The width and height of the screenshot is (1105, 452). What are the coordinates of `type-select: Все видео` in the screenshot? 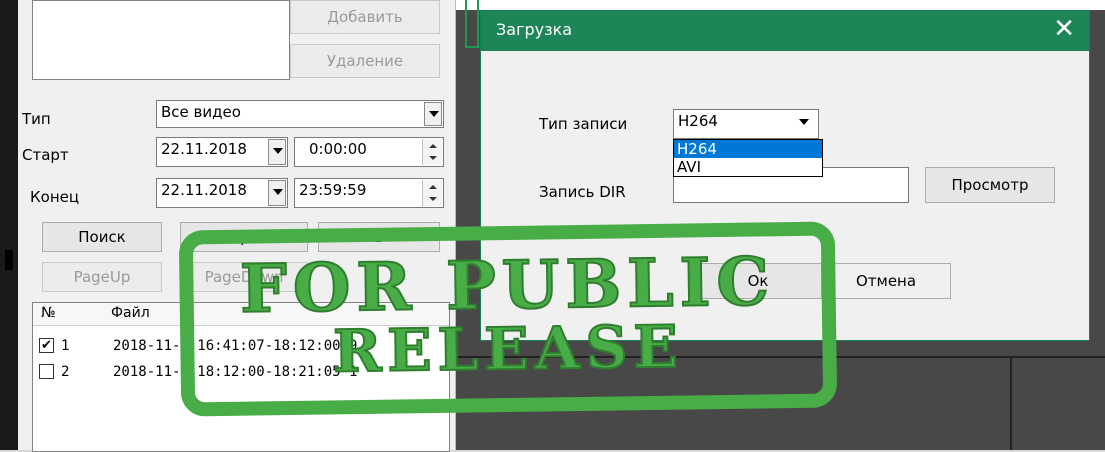 It's located at (300, 114).